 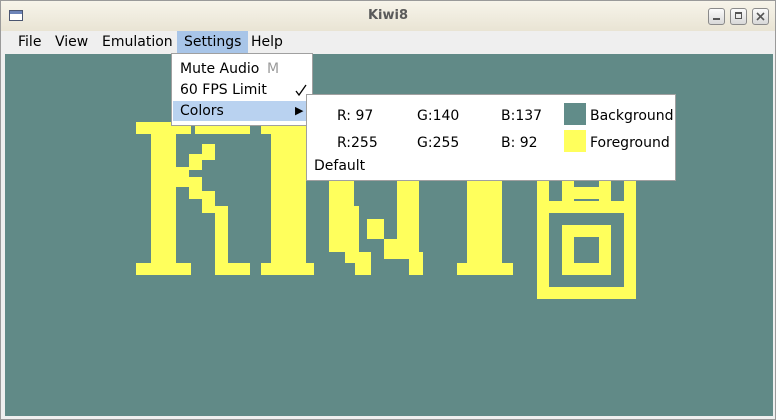 I want to click on fps-limit-label: 60 FPS Limit, so click(x=223, y=90).